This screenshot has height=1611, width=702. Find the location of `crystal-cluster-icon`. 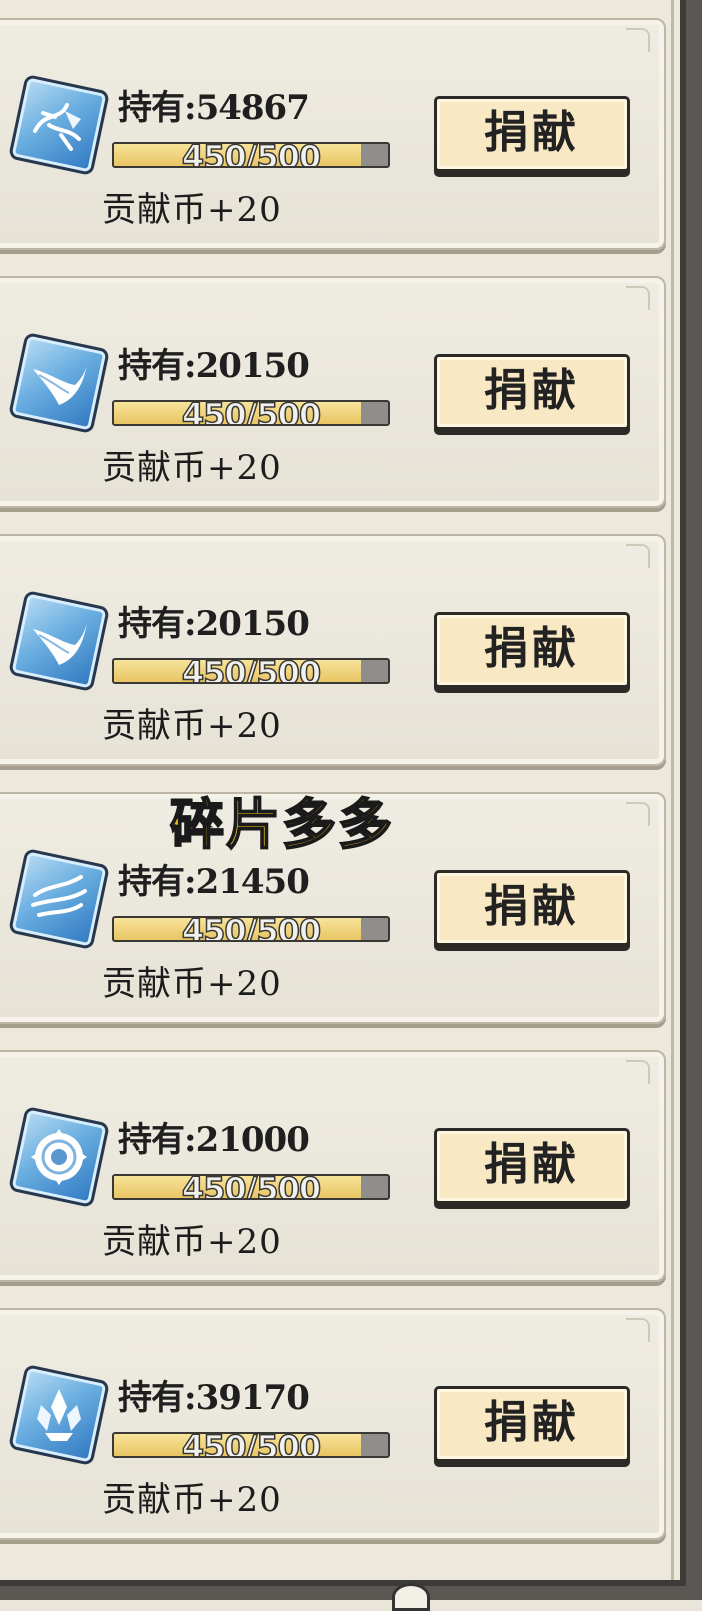

crystal-cluster-icon is located at coordinates (59, 1415).